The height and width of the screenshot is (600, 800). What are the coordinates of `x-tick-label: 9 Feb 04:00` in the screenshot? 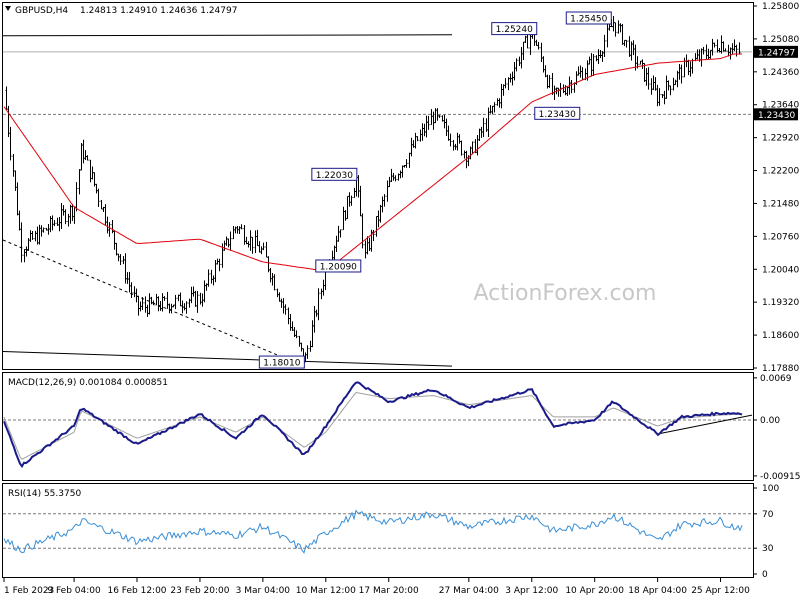 It's located at (74, 591).